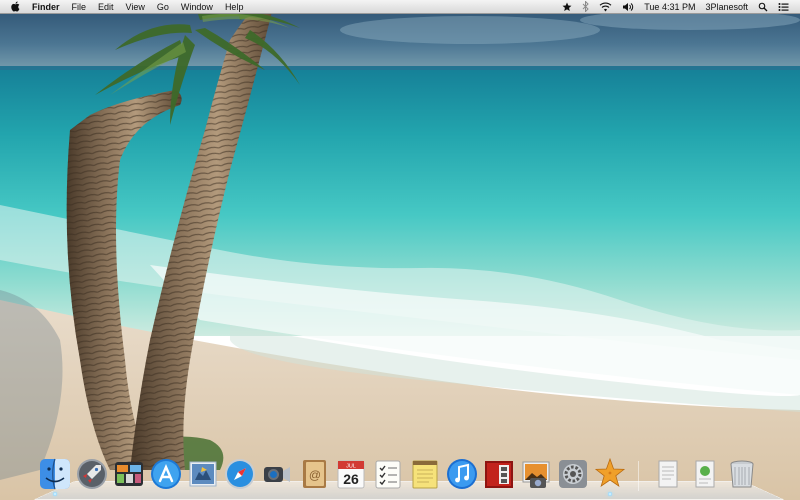 The width and height of the screenshot is (800, 500). I want to click on facetime-icon, so click(277, 474).